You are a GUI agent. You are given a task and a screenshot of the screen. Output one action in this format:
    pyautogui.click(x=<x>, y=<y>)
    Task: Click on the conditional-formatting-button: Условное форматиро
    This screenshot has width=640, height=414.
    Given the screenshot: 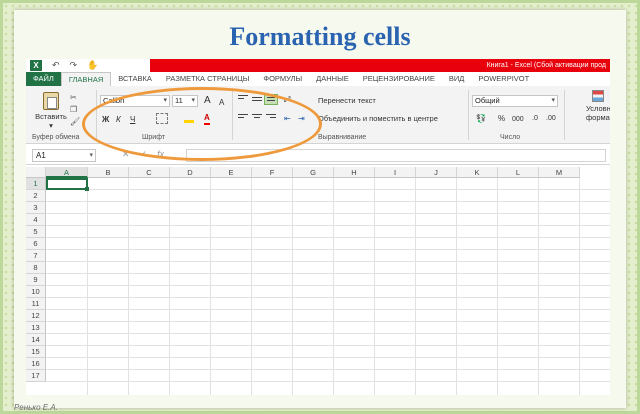 What is the action you would take?
    pyautogui.click(x=598, y=113)
    